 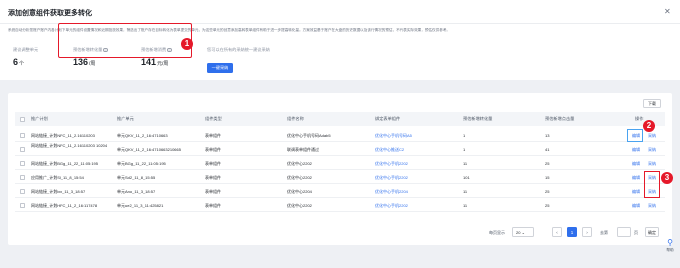 I want to click on prev-page-button: ‹, so click(x=557, y=232).